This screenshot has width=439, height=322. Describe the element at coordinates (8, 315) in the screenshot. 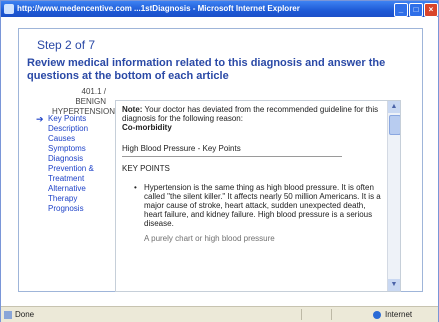

I see `page-icon` at that location.